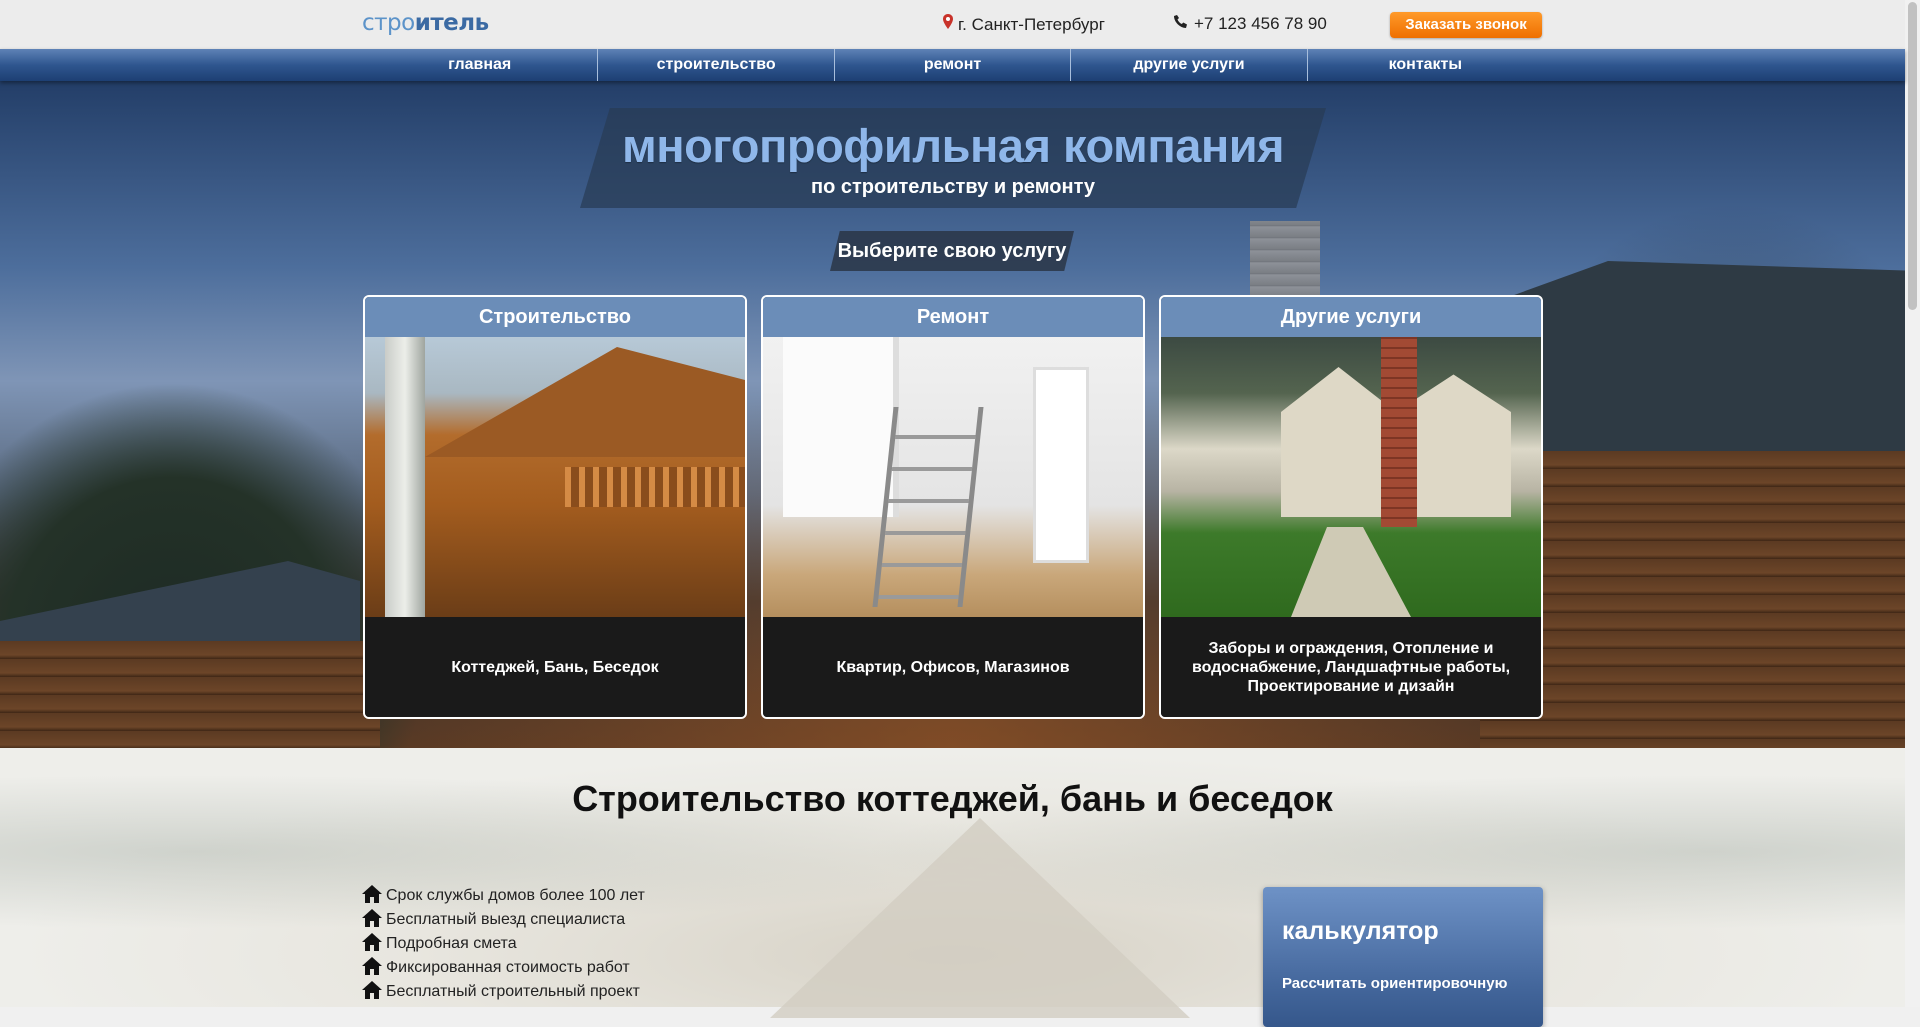  What do you see at coordinates (503, 920) in the screenshot?
I see `list-item: Бесплатный выезд специалиста` at bounding box center [503, 920].